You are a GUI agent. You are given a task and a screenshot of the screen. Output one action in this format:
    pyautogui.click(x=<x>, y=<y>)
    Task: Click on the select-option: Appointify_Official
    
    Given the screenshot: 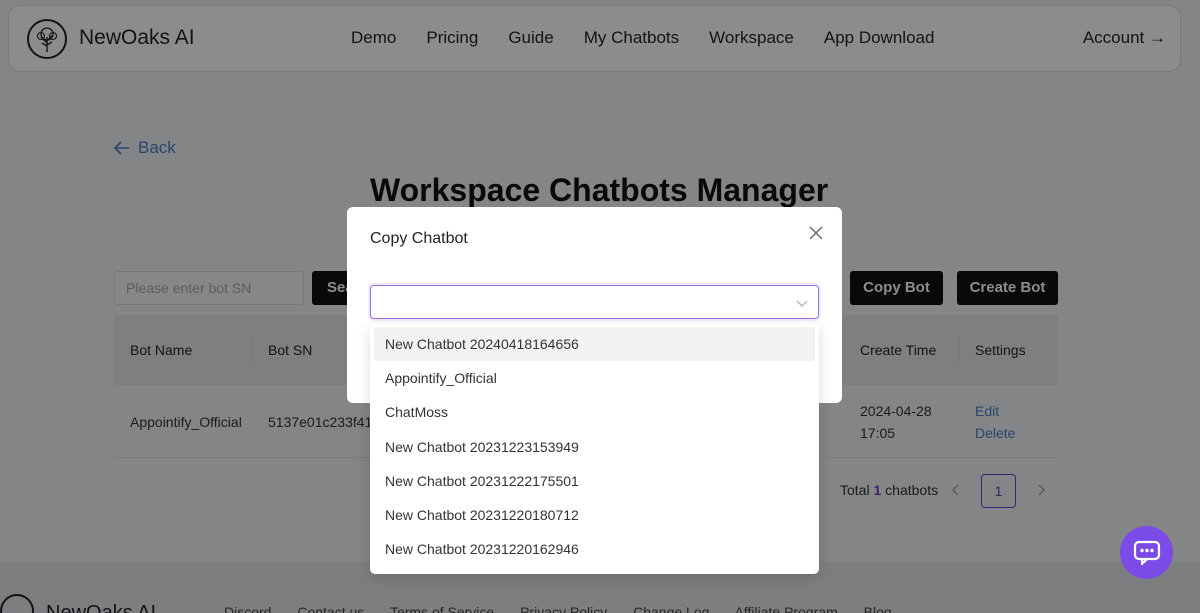 What is the action you would take?
    pyautogui.click(x=594, y=378)
    